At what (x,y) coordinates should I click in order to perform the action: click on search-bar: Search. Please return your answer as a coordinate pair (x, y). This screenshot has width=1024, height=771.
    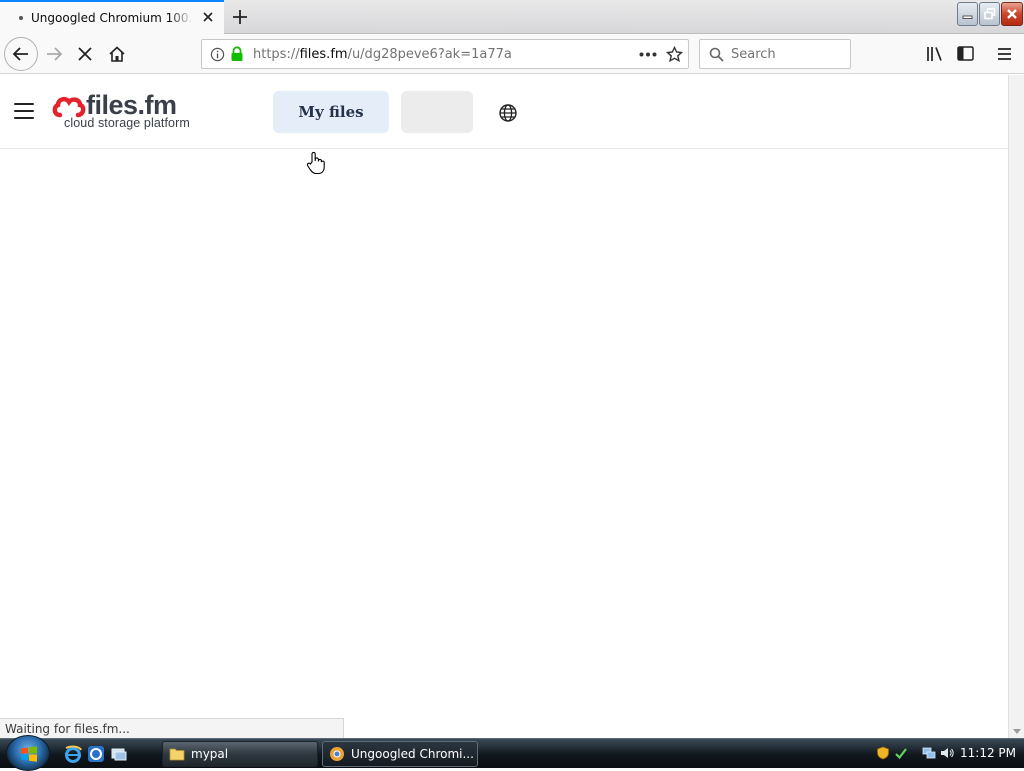
    Looking at the image, I should click on (775, 54).